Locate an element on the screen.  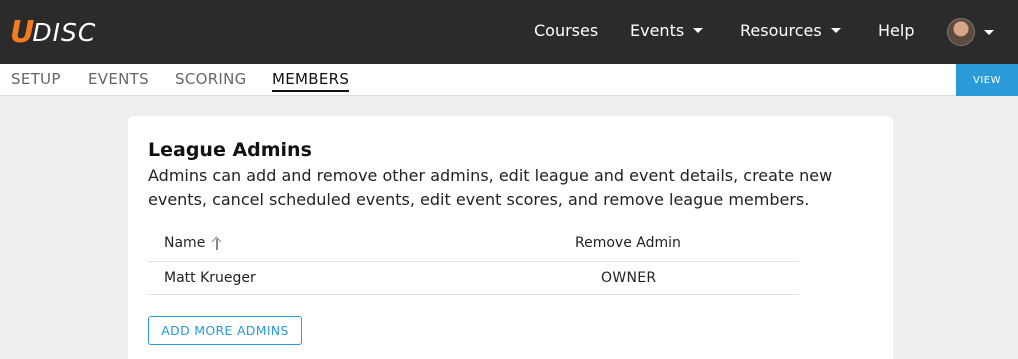
card-title: League Admins is located at coordinates (230, 150).